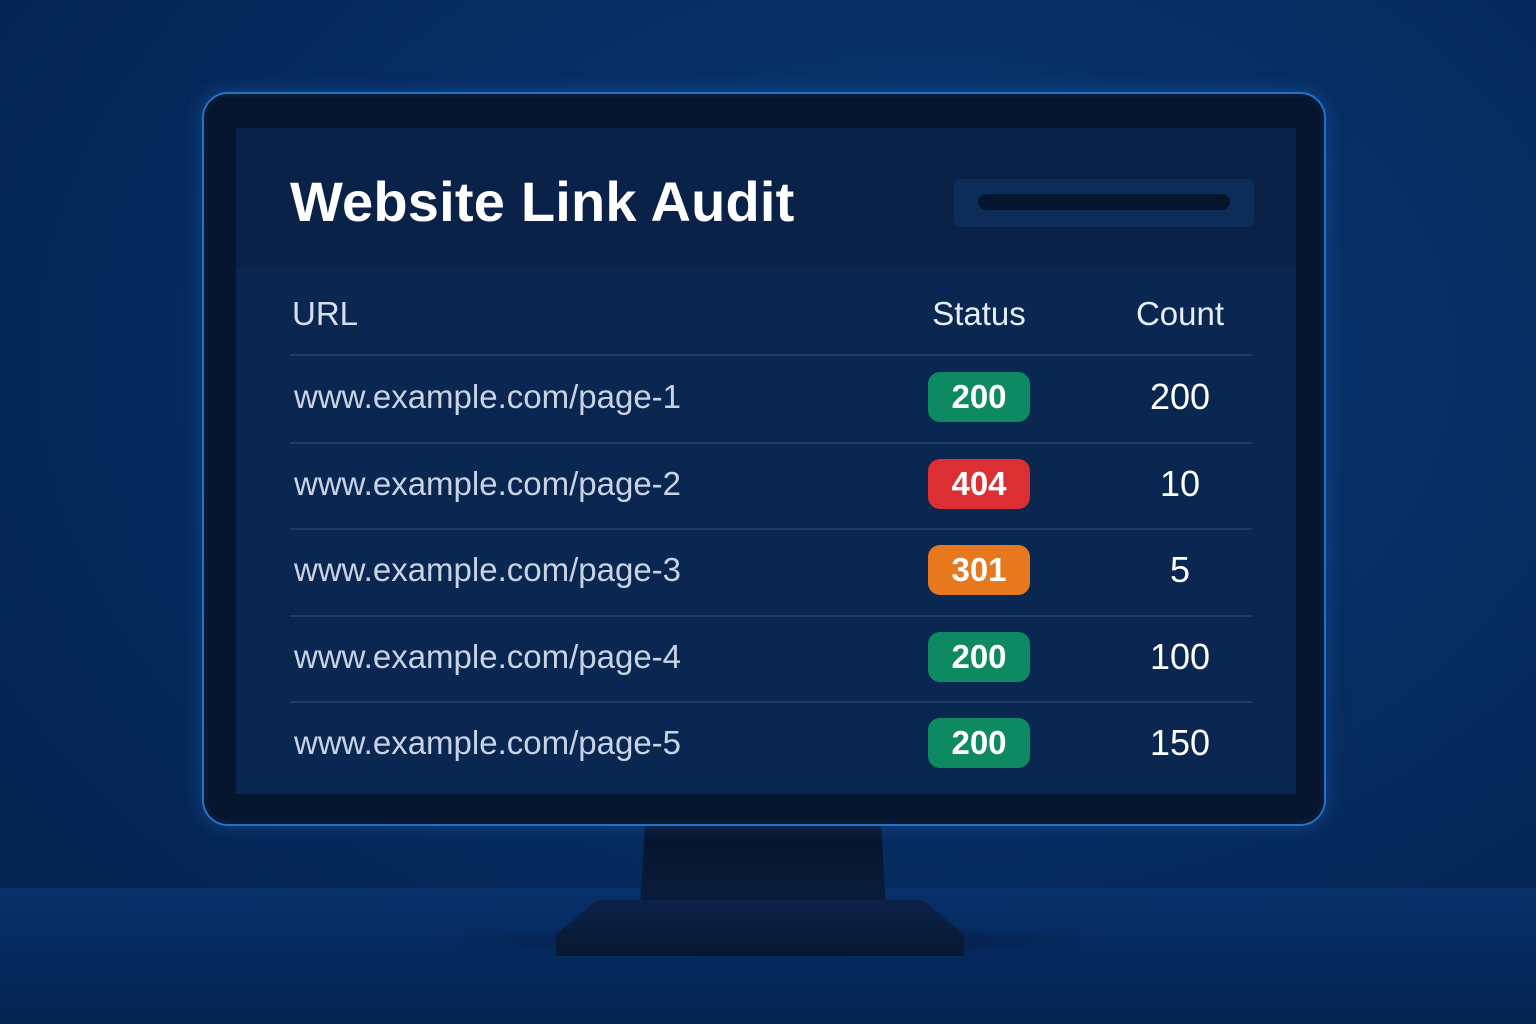  What do you see at coordinates (766, 745) in the screenshot?
I see `table-row: www.example.com/page-5 200 150` at bounding box center [766, 745].